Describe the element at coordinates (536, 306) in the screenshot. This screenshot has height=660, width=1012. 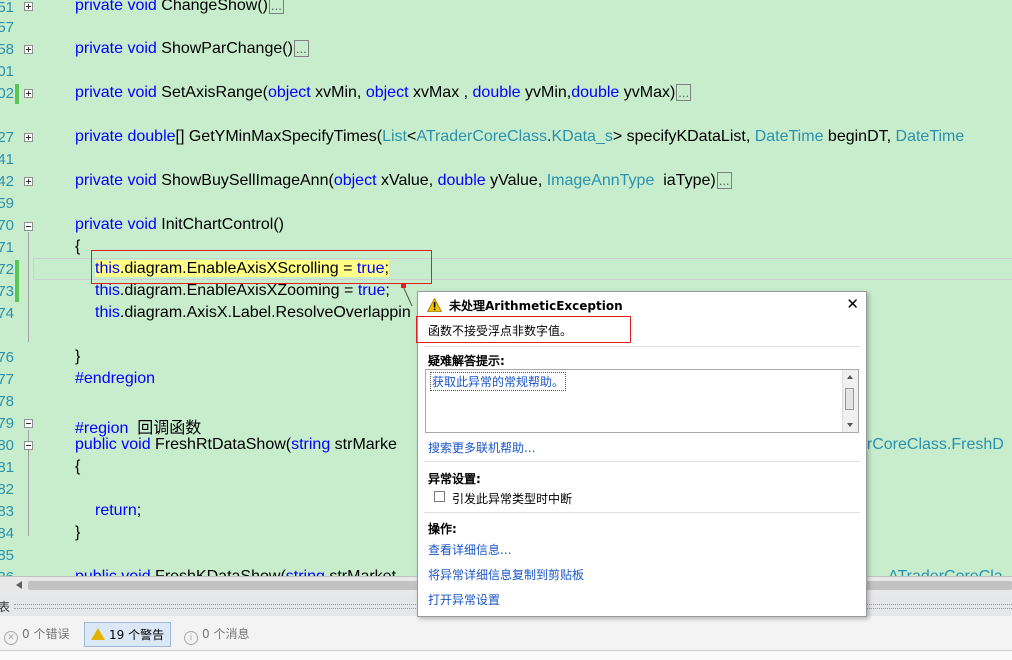
I see `exception-title: 未处理ArithmeticException` at that location.